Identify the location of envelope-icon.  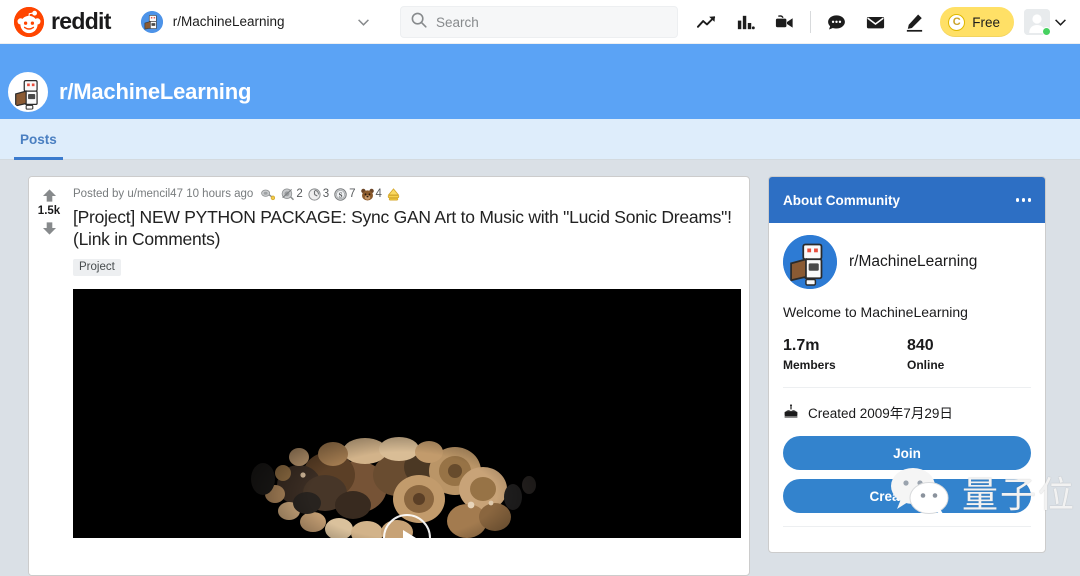
(875, 22).